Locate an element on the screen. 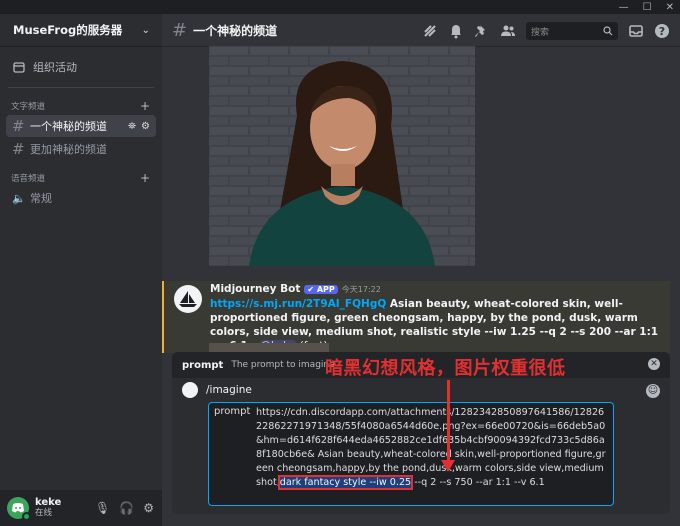  search-input: 搜索 is located at coordinates (572, 31).